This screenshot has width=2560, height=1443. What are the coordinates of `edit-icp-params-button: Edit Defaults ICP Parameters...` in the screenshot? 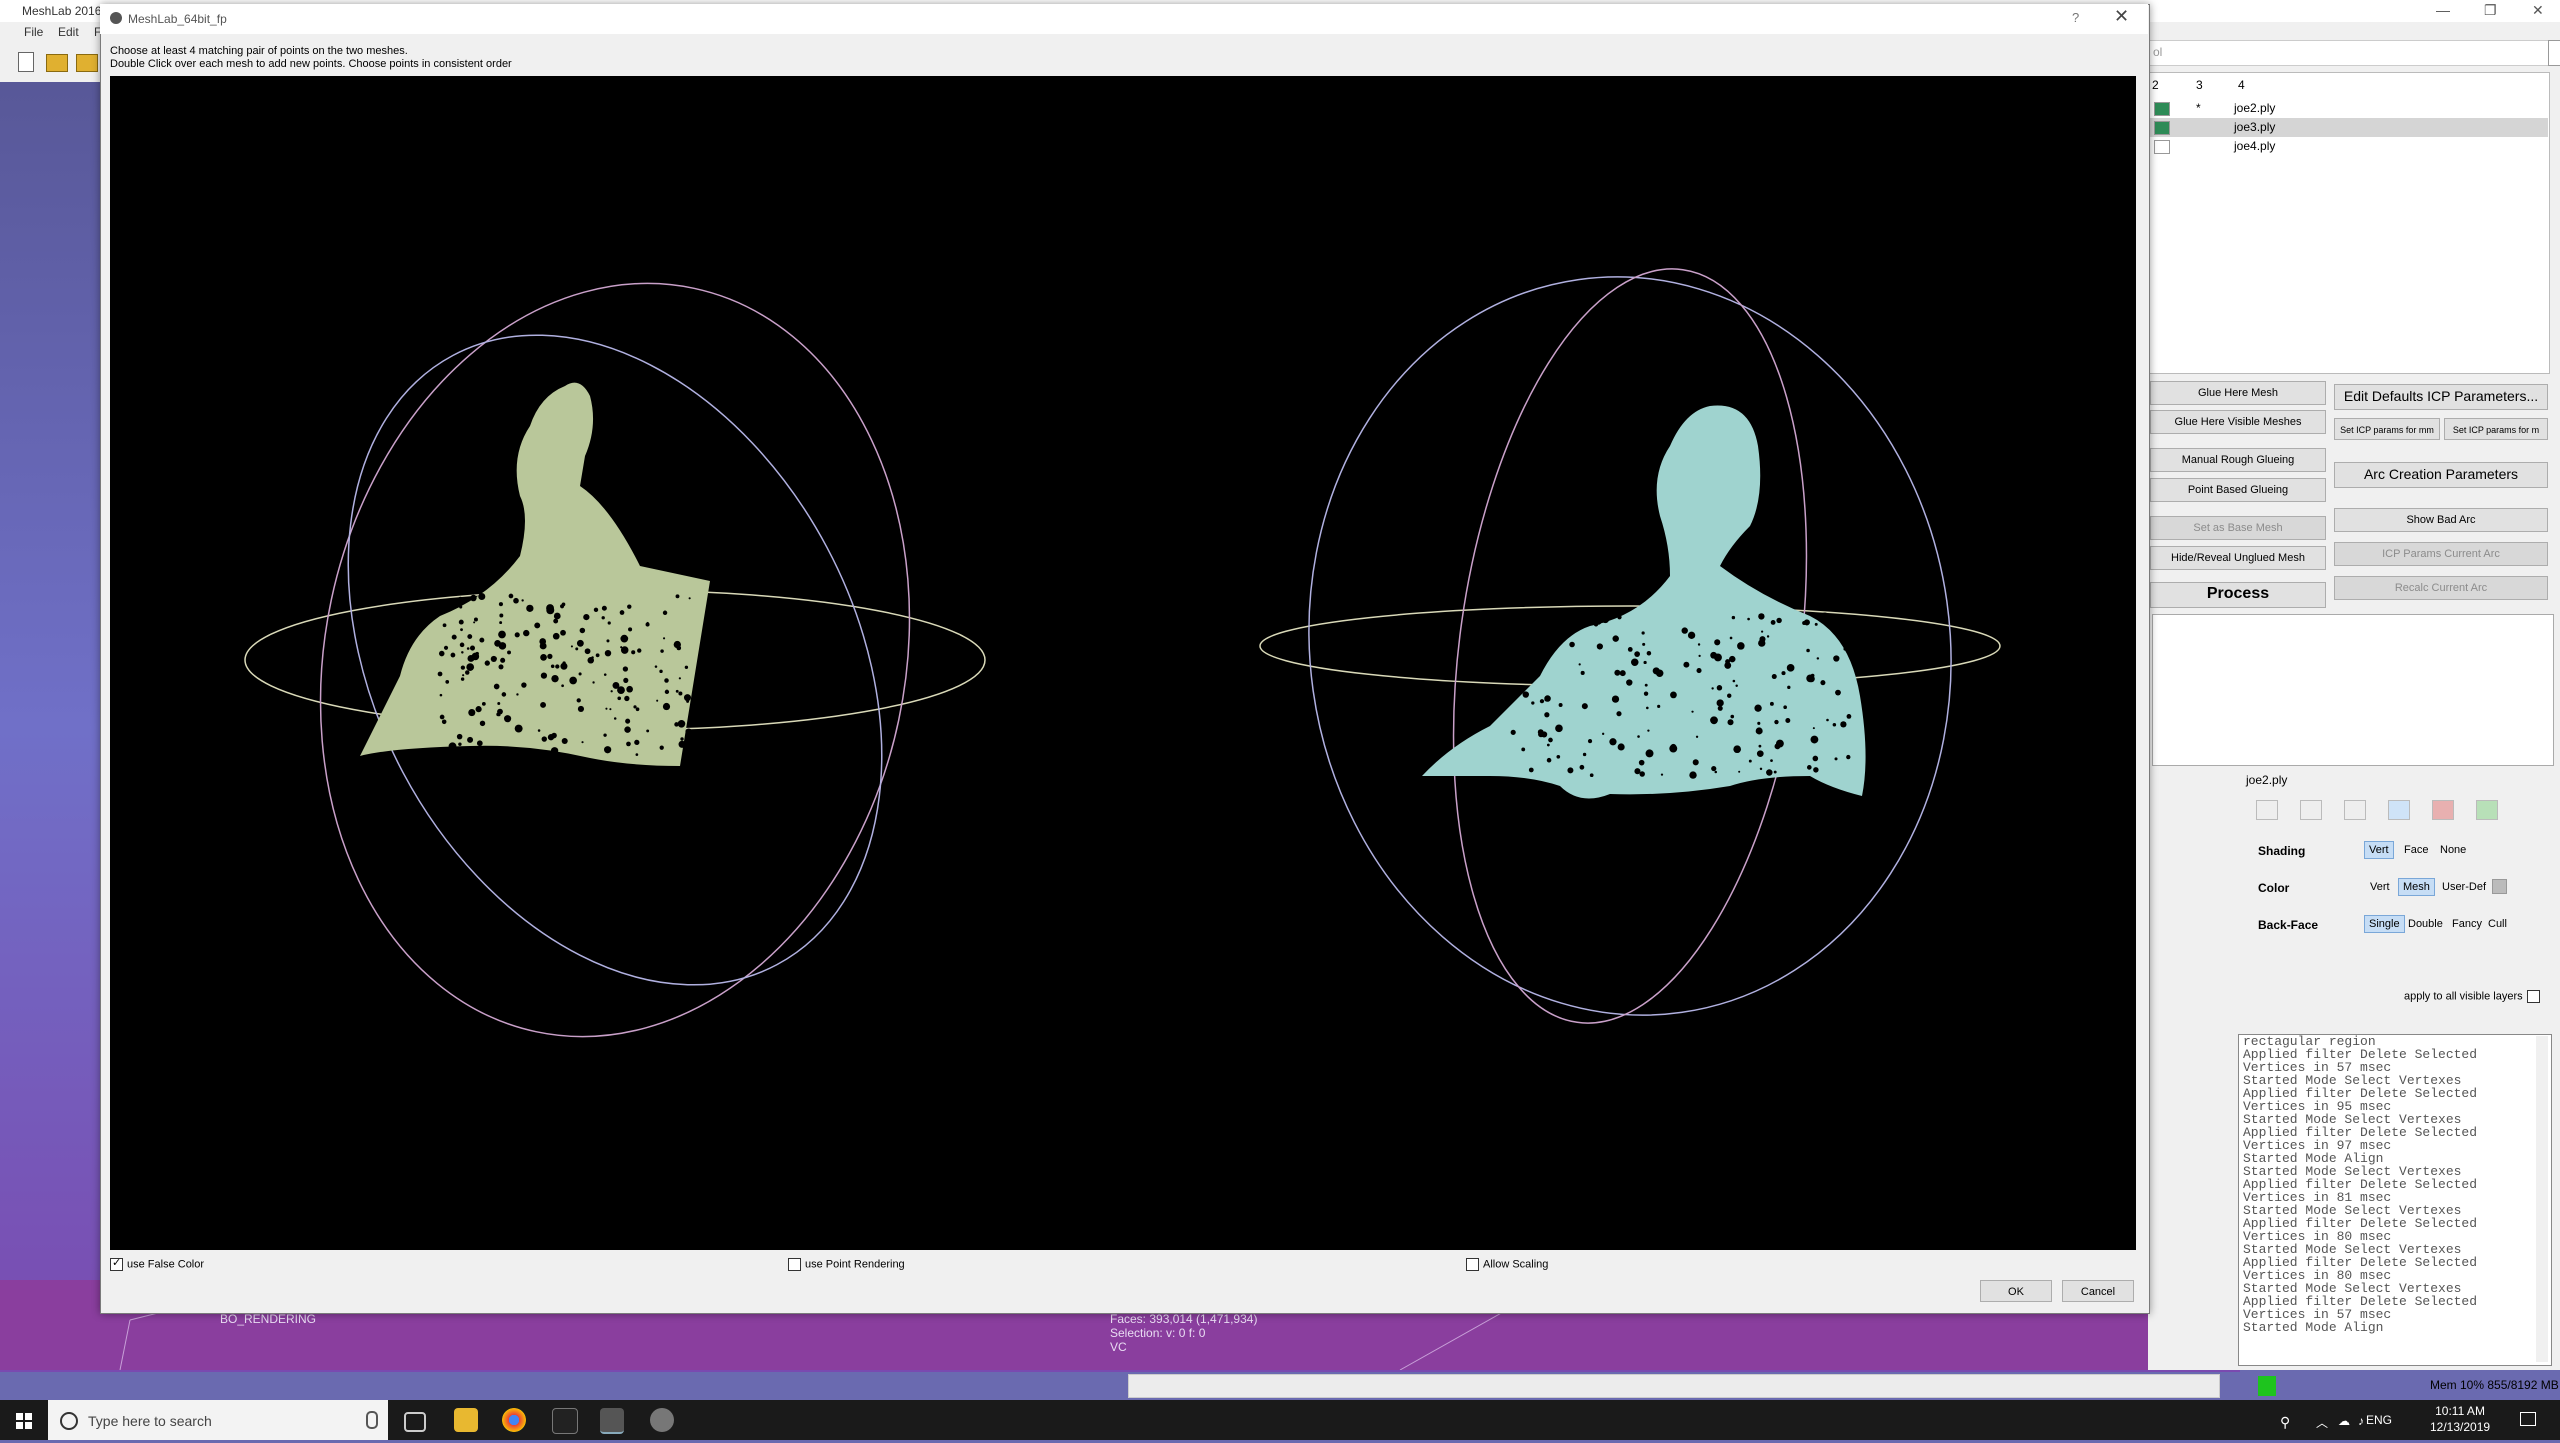 It's located at (2441, 397).